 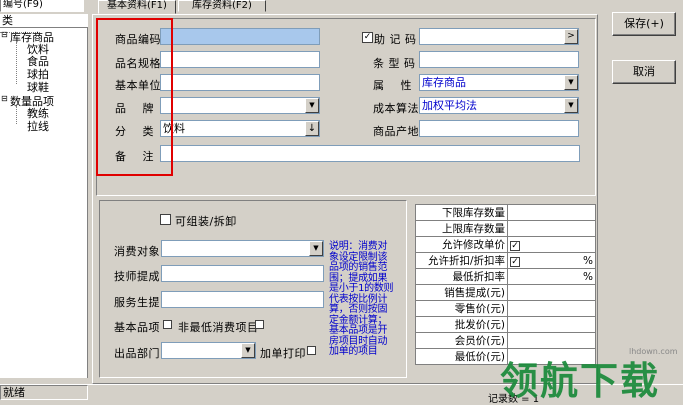 I want to click on table-row: 允许折扣/折扣率 ✓%, so click(x=505, y=260).